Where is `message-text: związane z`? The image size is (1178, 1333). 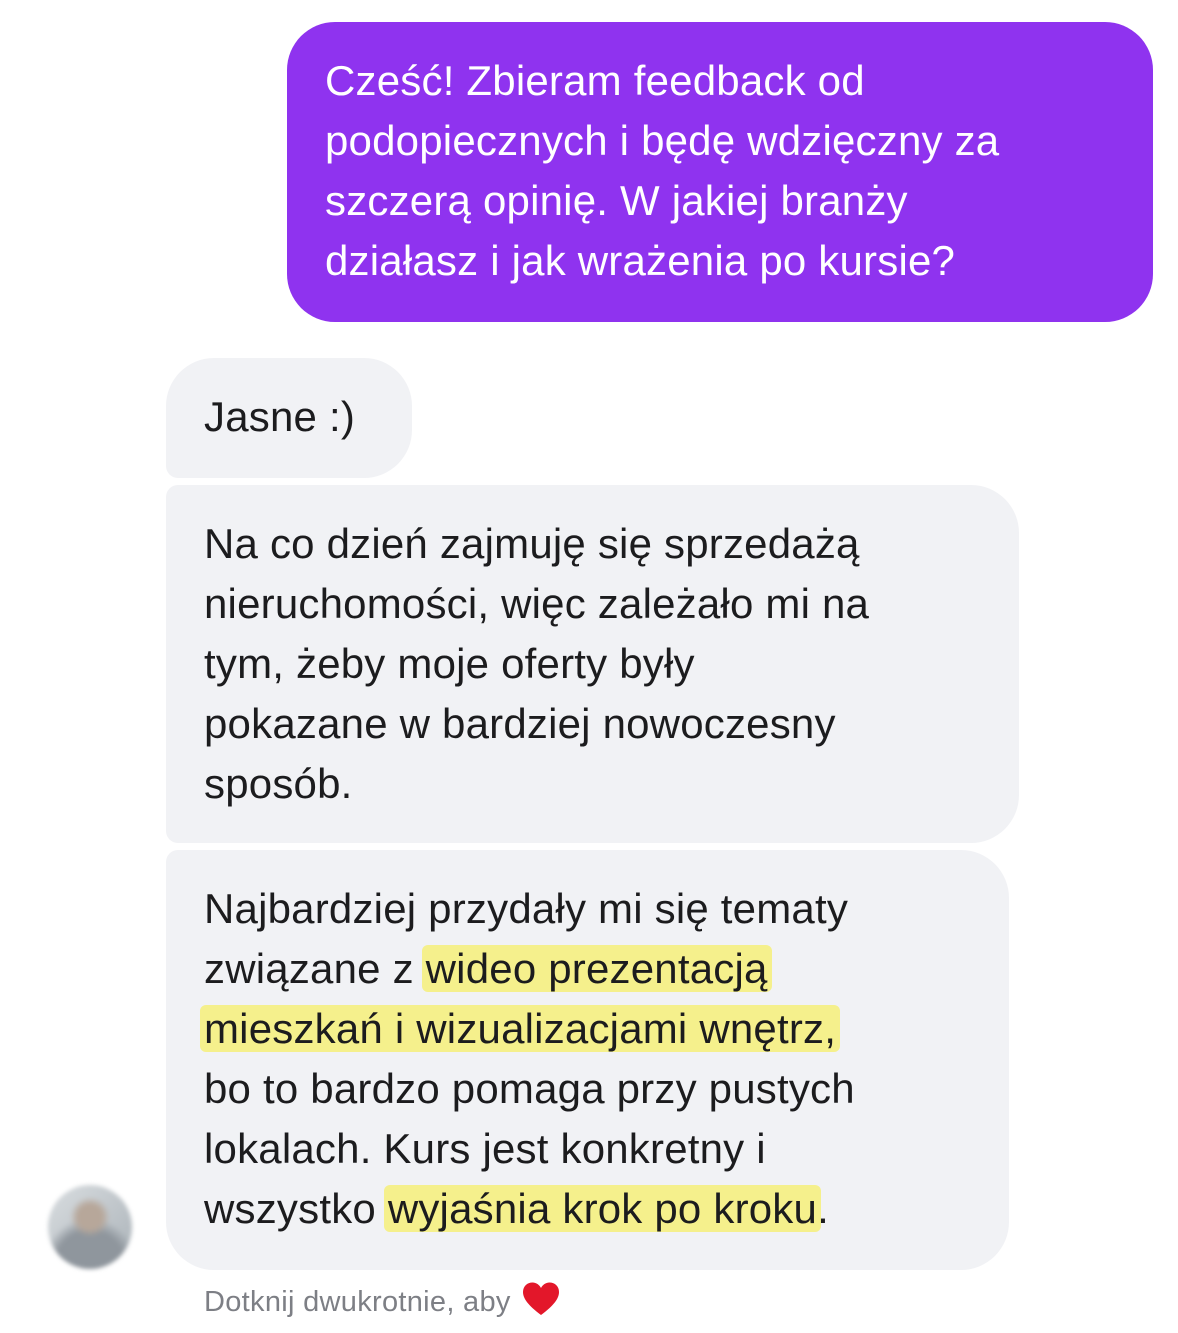
message-text: związane z is located at coordinates (315, 968).